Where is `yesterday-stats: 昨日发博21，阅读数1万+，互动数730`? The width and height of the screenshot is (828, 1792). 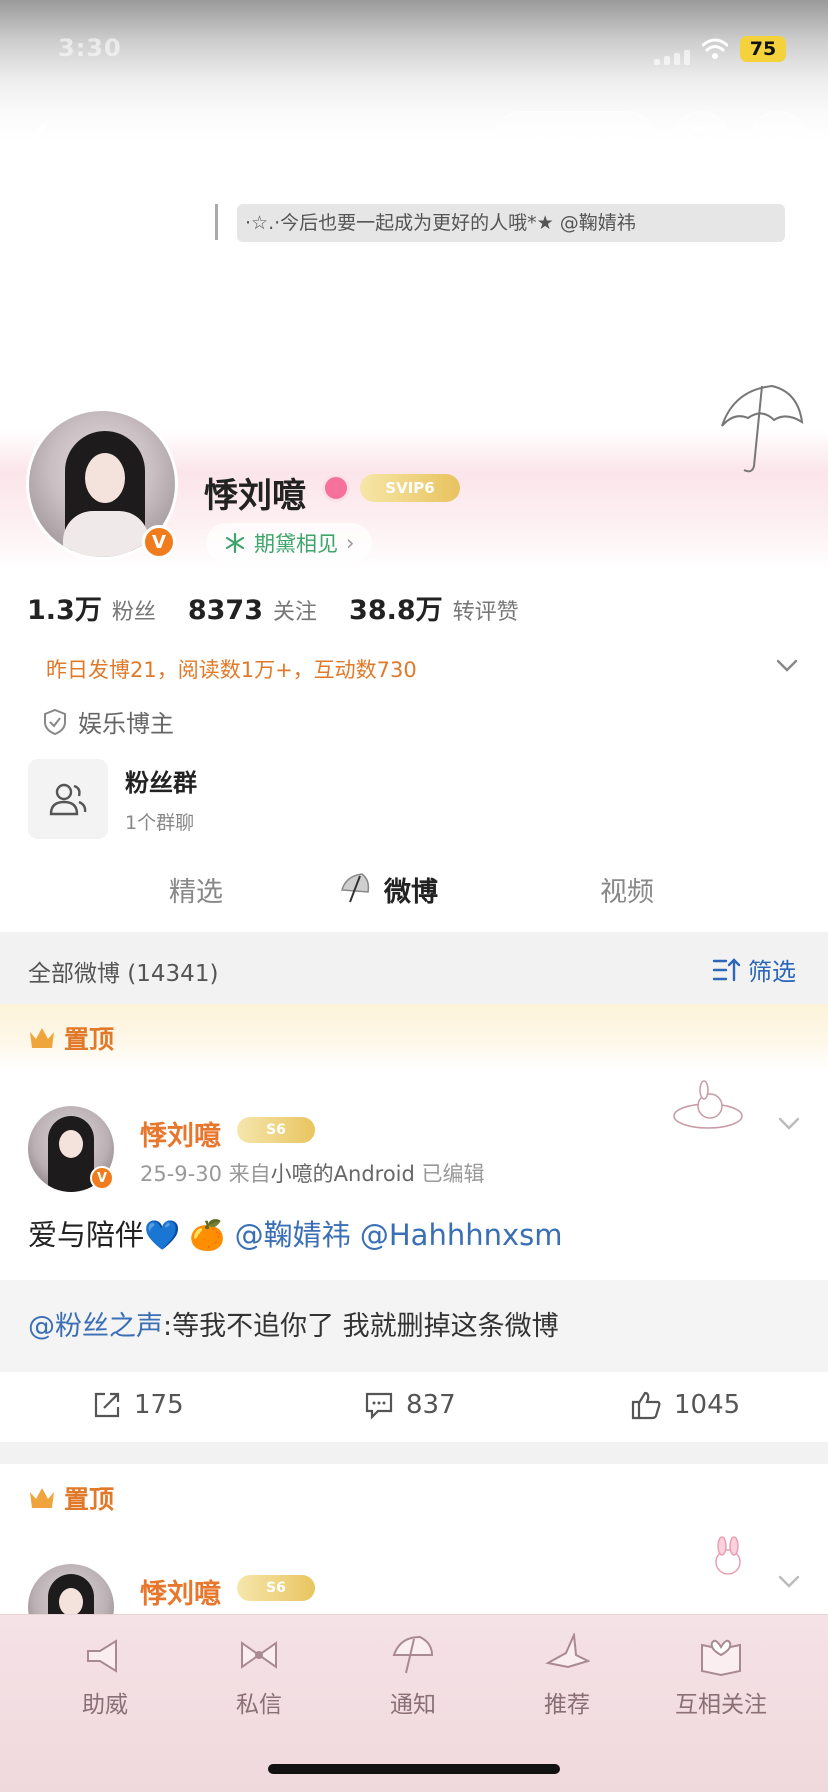
yesterday-stats: 昨日发博21，阅读数1万+，互动数730 is located at coordinates (231, 670).